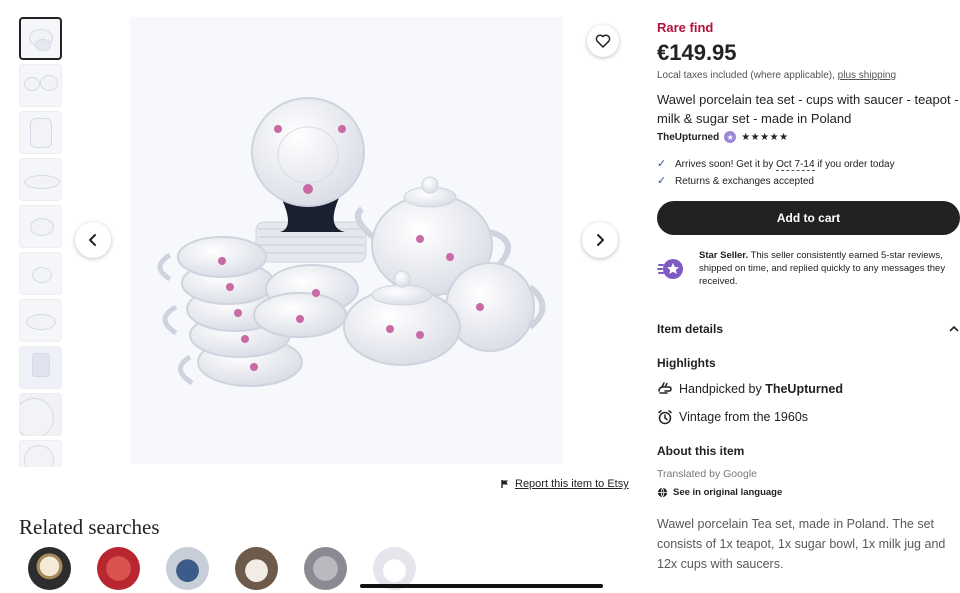 The width and height of the screenshot is (960, 593). What do you see at coordinates (572, 484) in the screenshot?
I see `report-item-label: Report this item to Etsy` at bounding box center [572, 484].